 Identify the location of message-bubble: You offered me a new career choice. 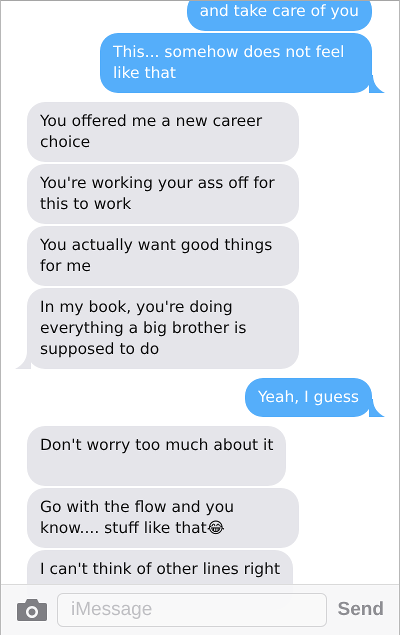
(163, 132).